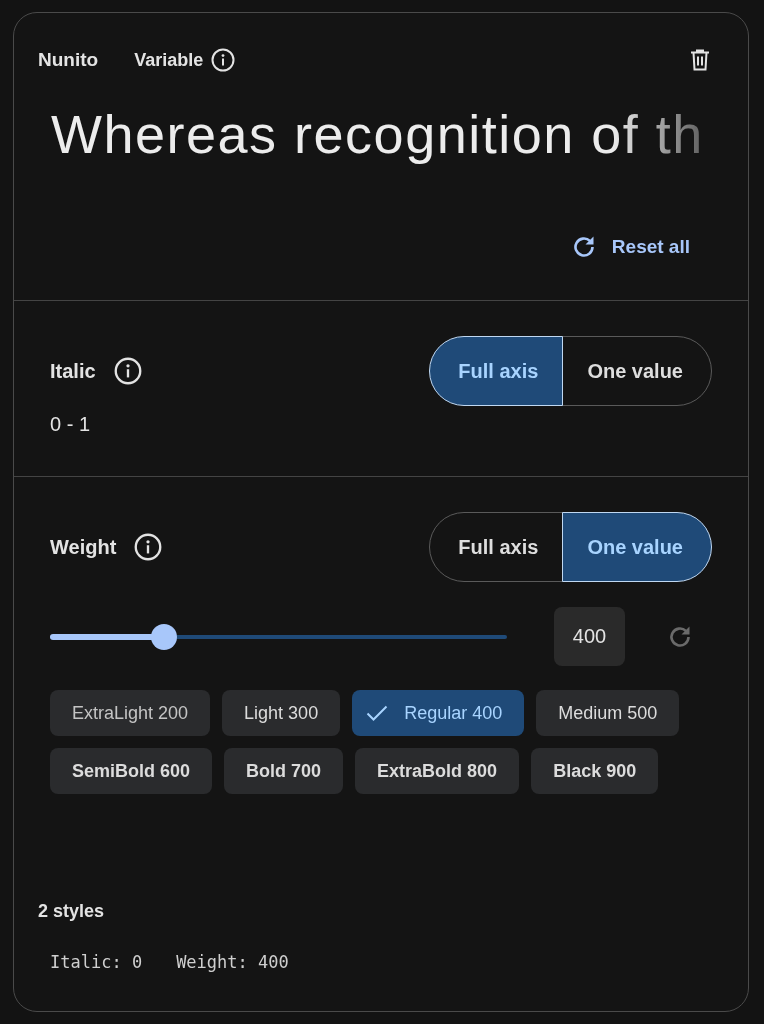 The image size is (764, 1024). Describe the element at coordinates (700, 60) in the screenshot. I see `trash-icon` at that location.